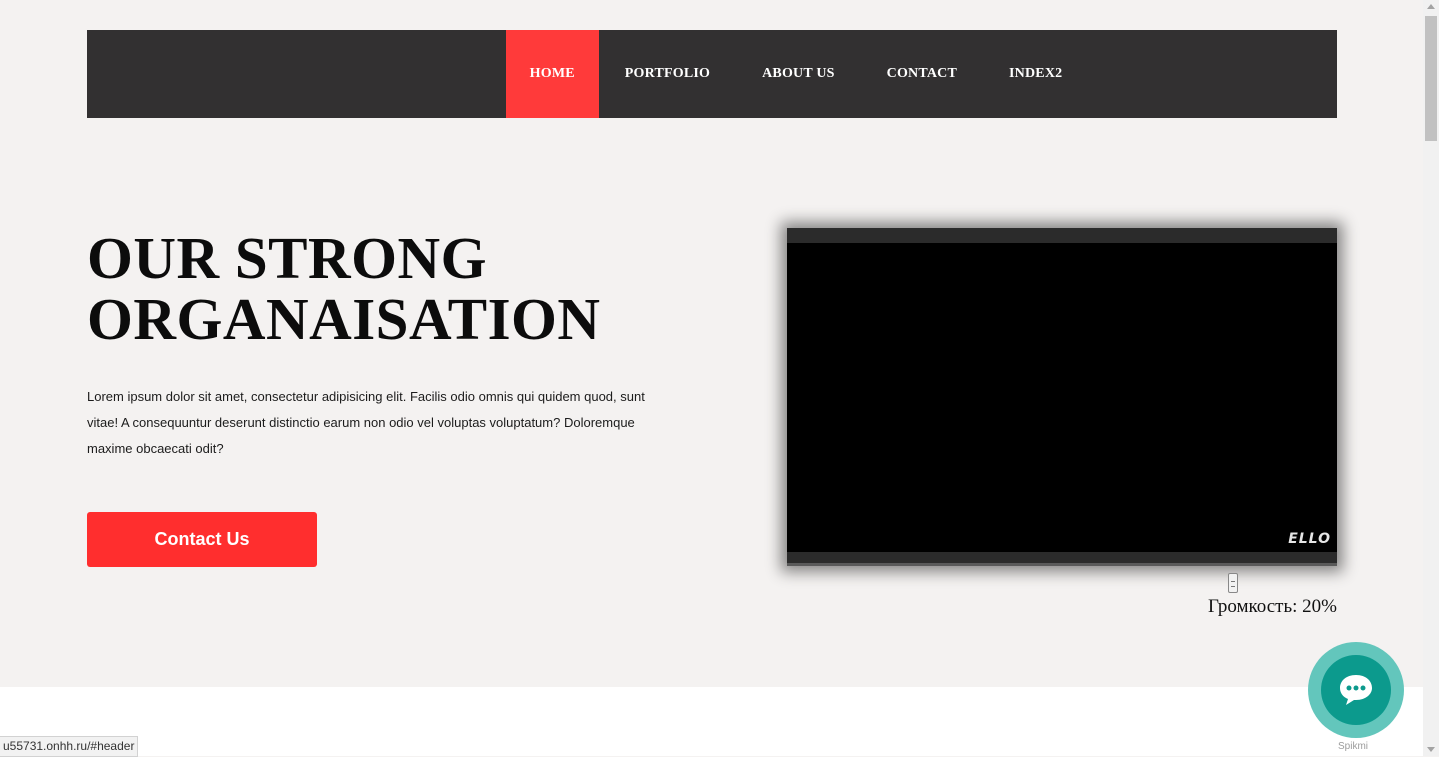  What do you see at coordinates (667, 74) in the screenshot?
I see `nav-item-portfolio: PORTFOLIO` at bounding box center [667, 74].